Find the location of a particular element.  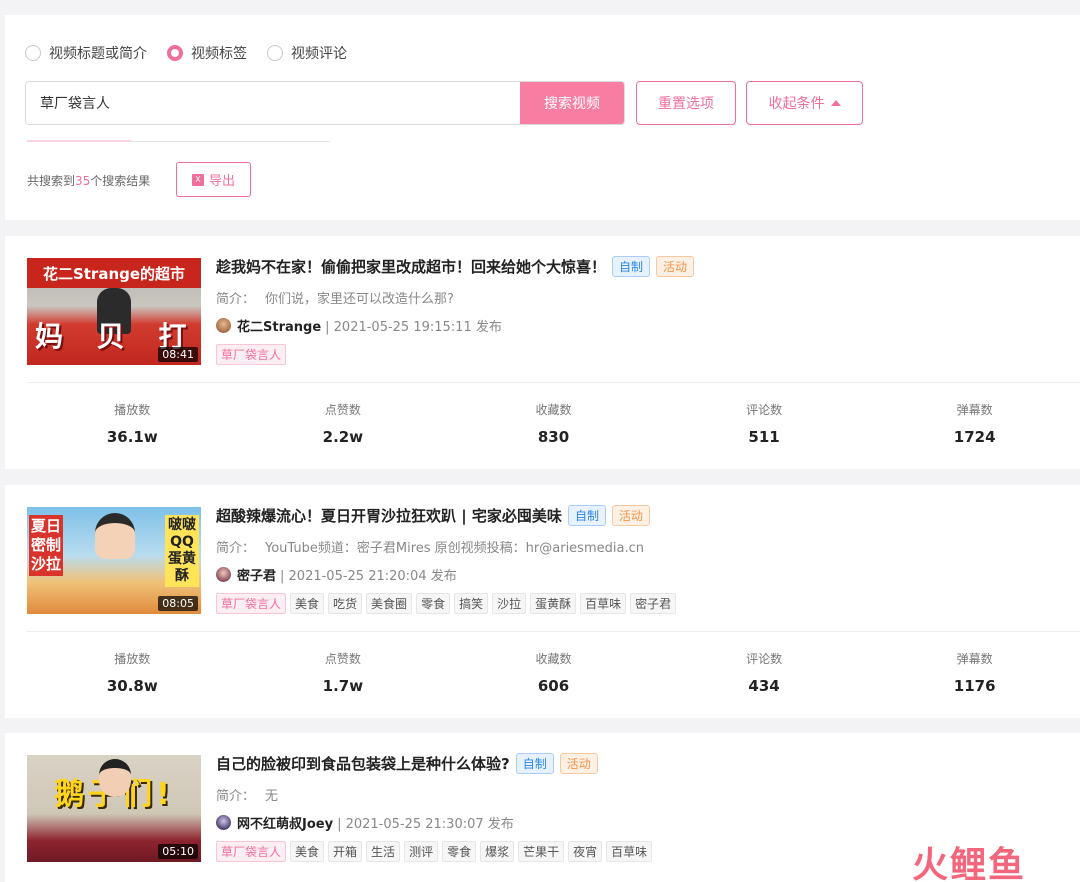

tag-list: 草厂袋言人 美食 吃货 美食圈 零食 搞笑 沙拉 蛋黄酥 百草味 密子君 is located at coordinates (448, 603).